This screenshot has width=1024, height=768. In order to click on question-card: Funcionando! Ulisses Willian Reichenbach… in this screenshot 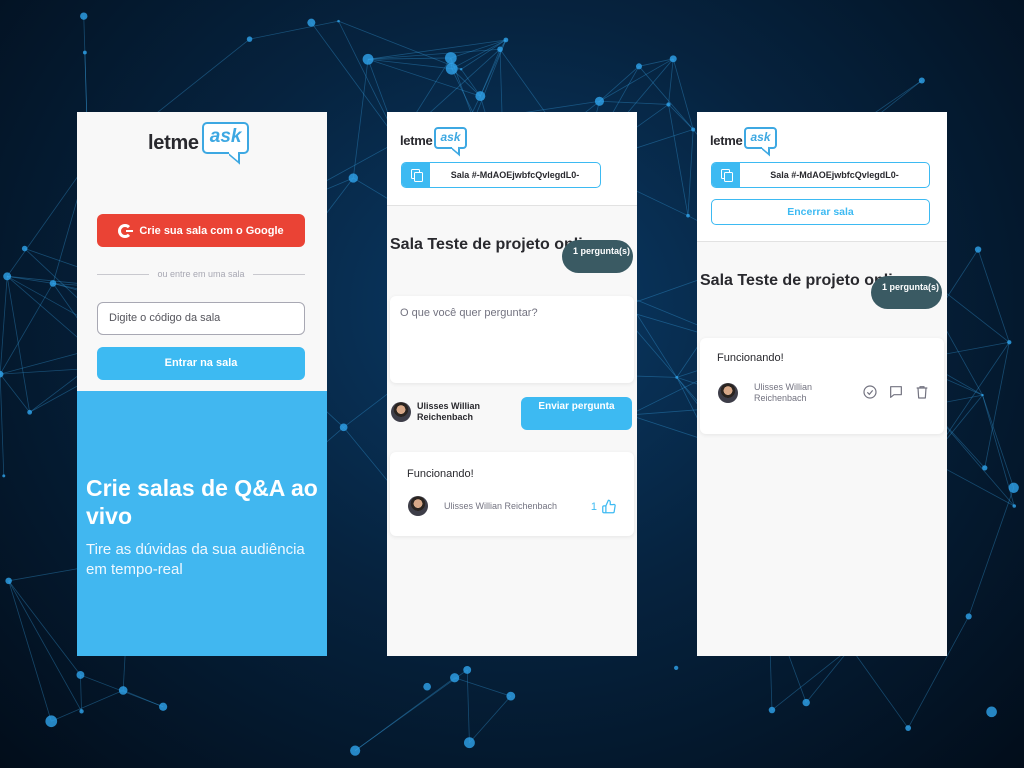, I will do `click(512, 494)`.